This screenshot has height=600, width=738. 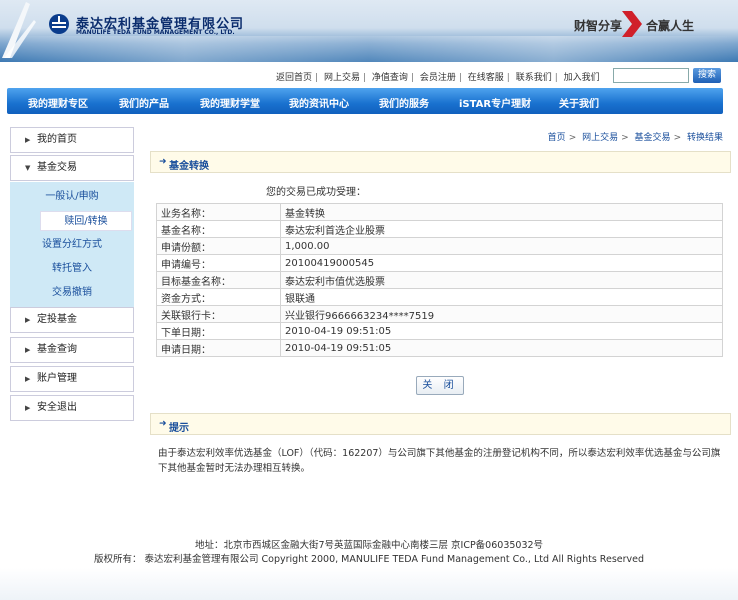 I want to click on sidebar-sub-transfer-in: 转托管入, so click(x=72, y=269).